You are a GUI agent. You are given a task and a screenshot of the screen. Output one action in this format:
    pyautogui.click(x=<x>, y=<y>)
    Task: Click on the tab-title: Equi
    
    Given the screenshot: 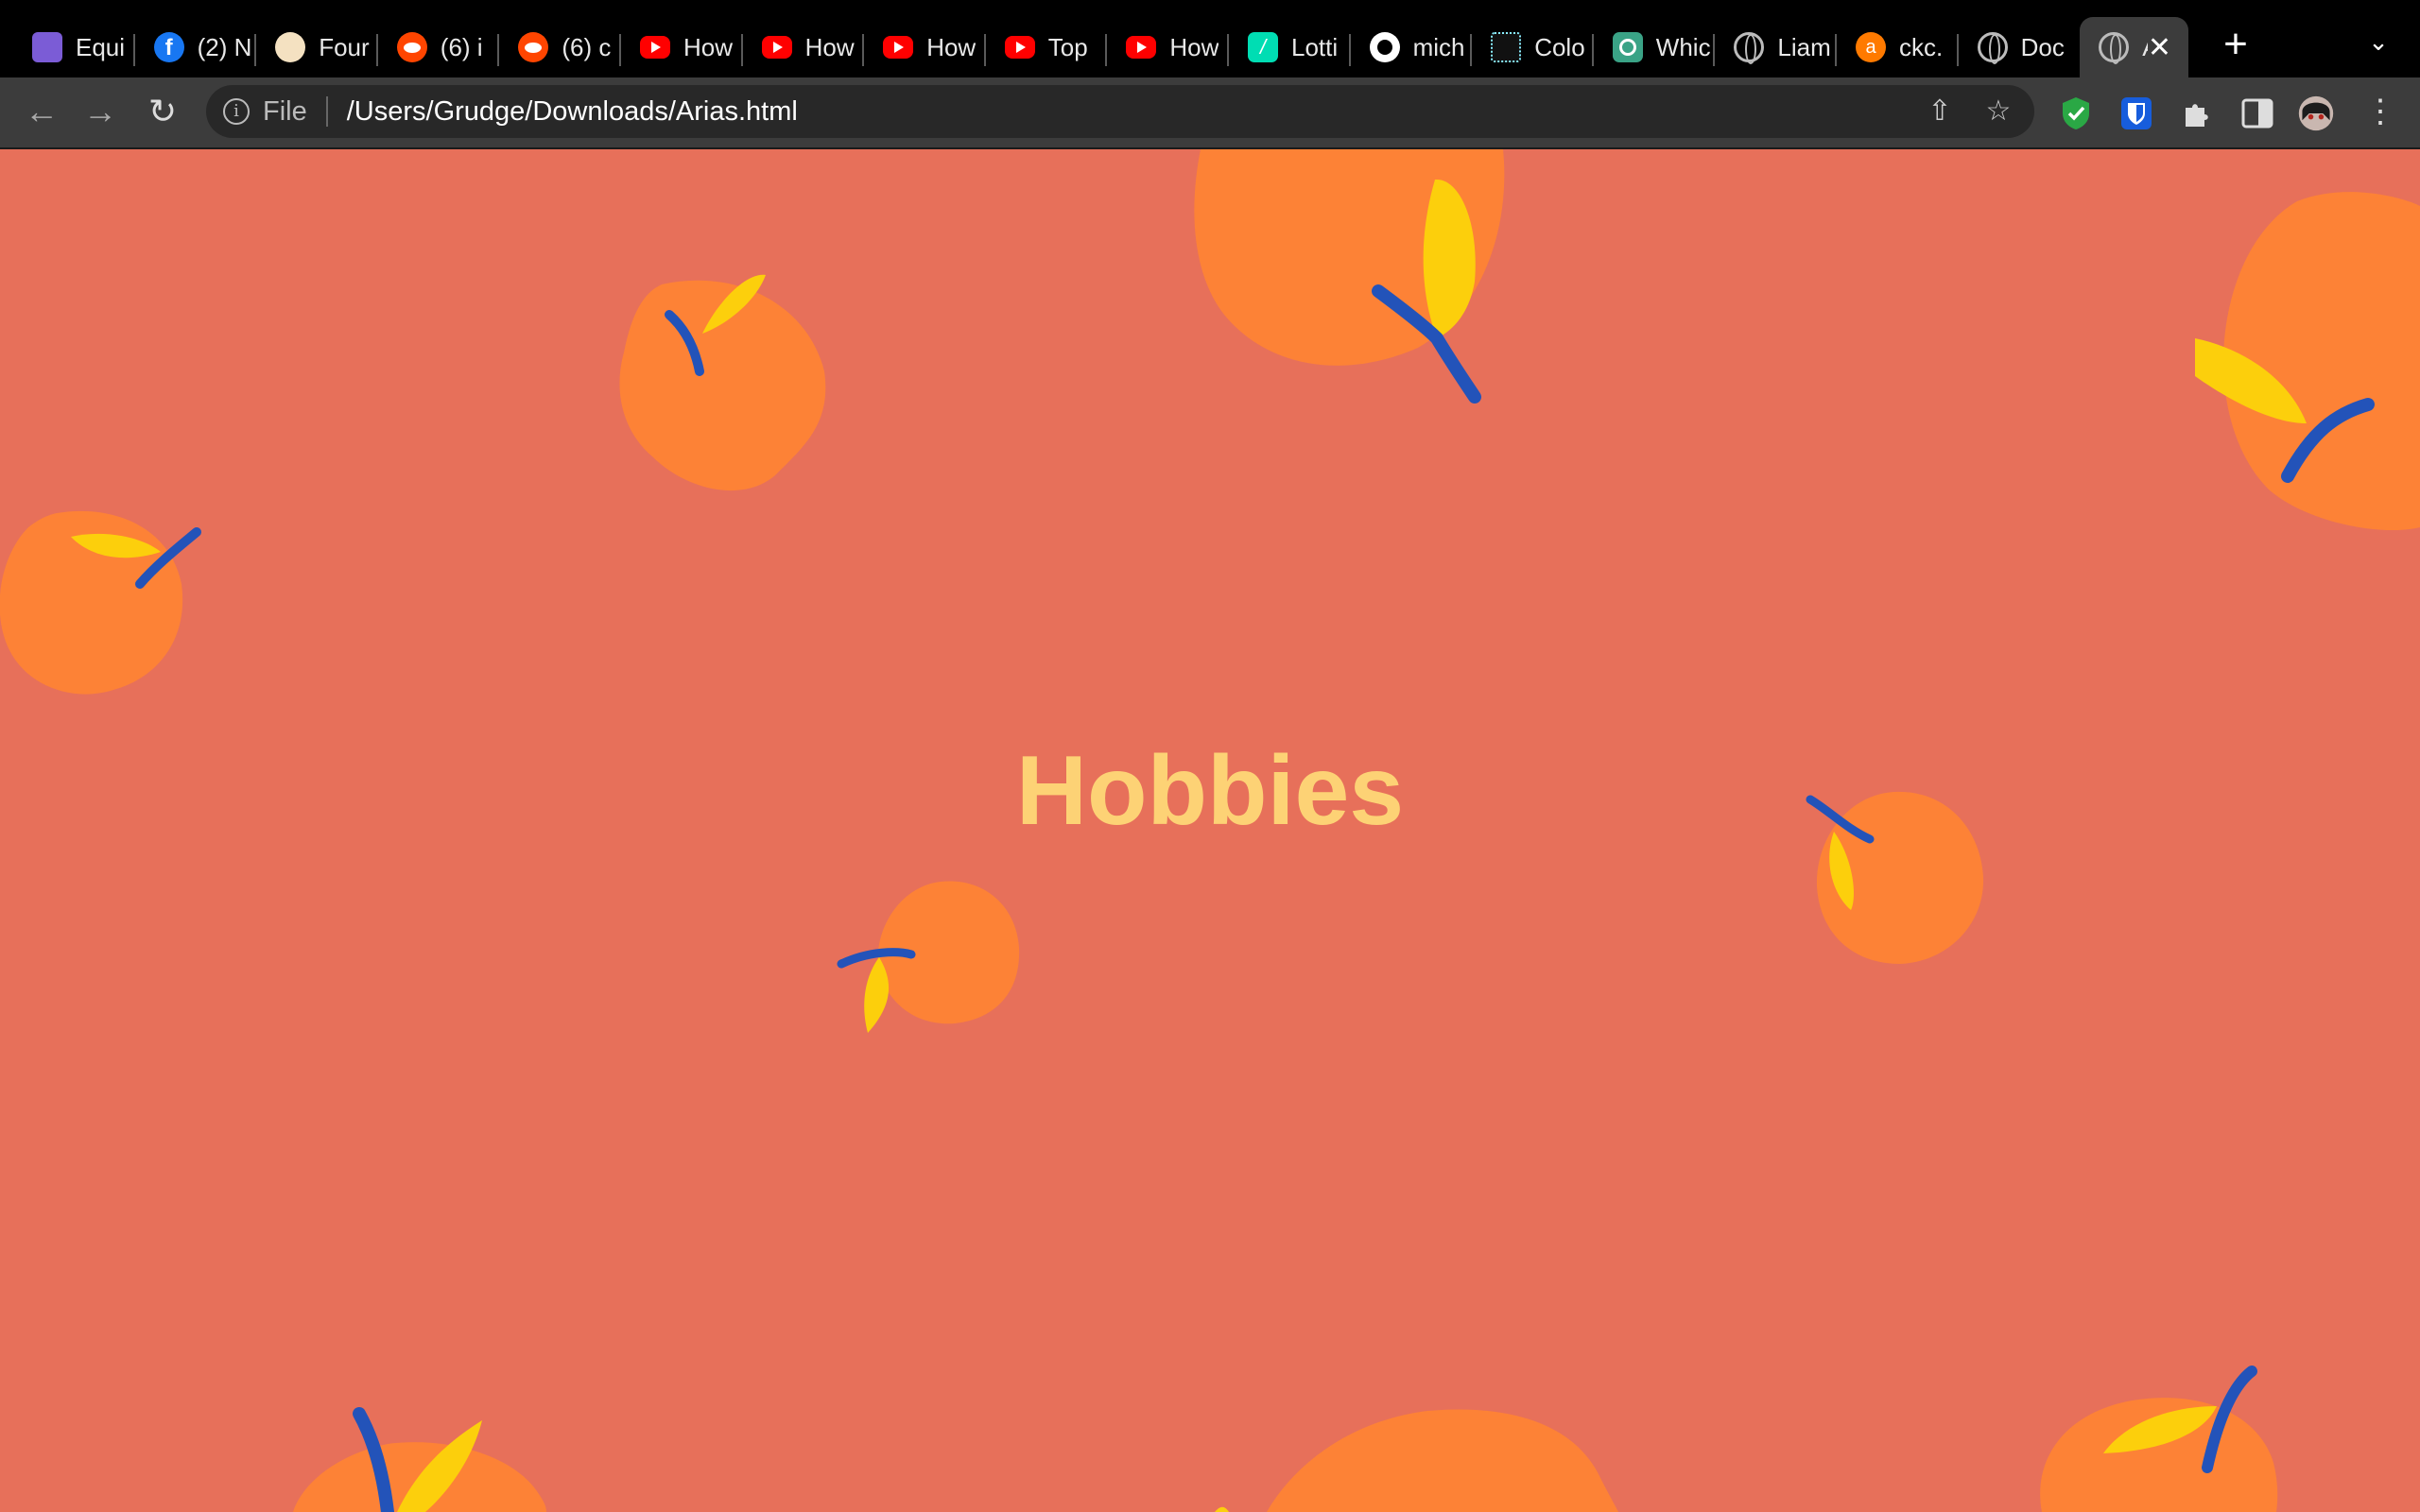 What is the action you would take?
    pyautogui.click(x=101, y=46)
    